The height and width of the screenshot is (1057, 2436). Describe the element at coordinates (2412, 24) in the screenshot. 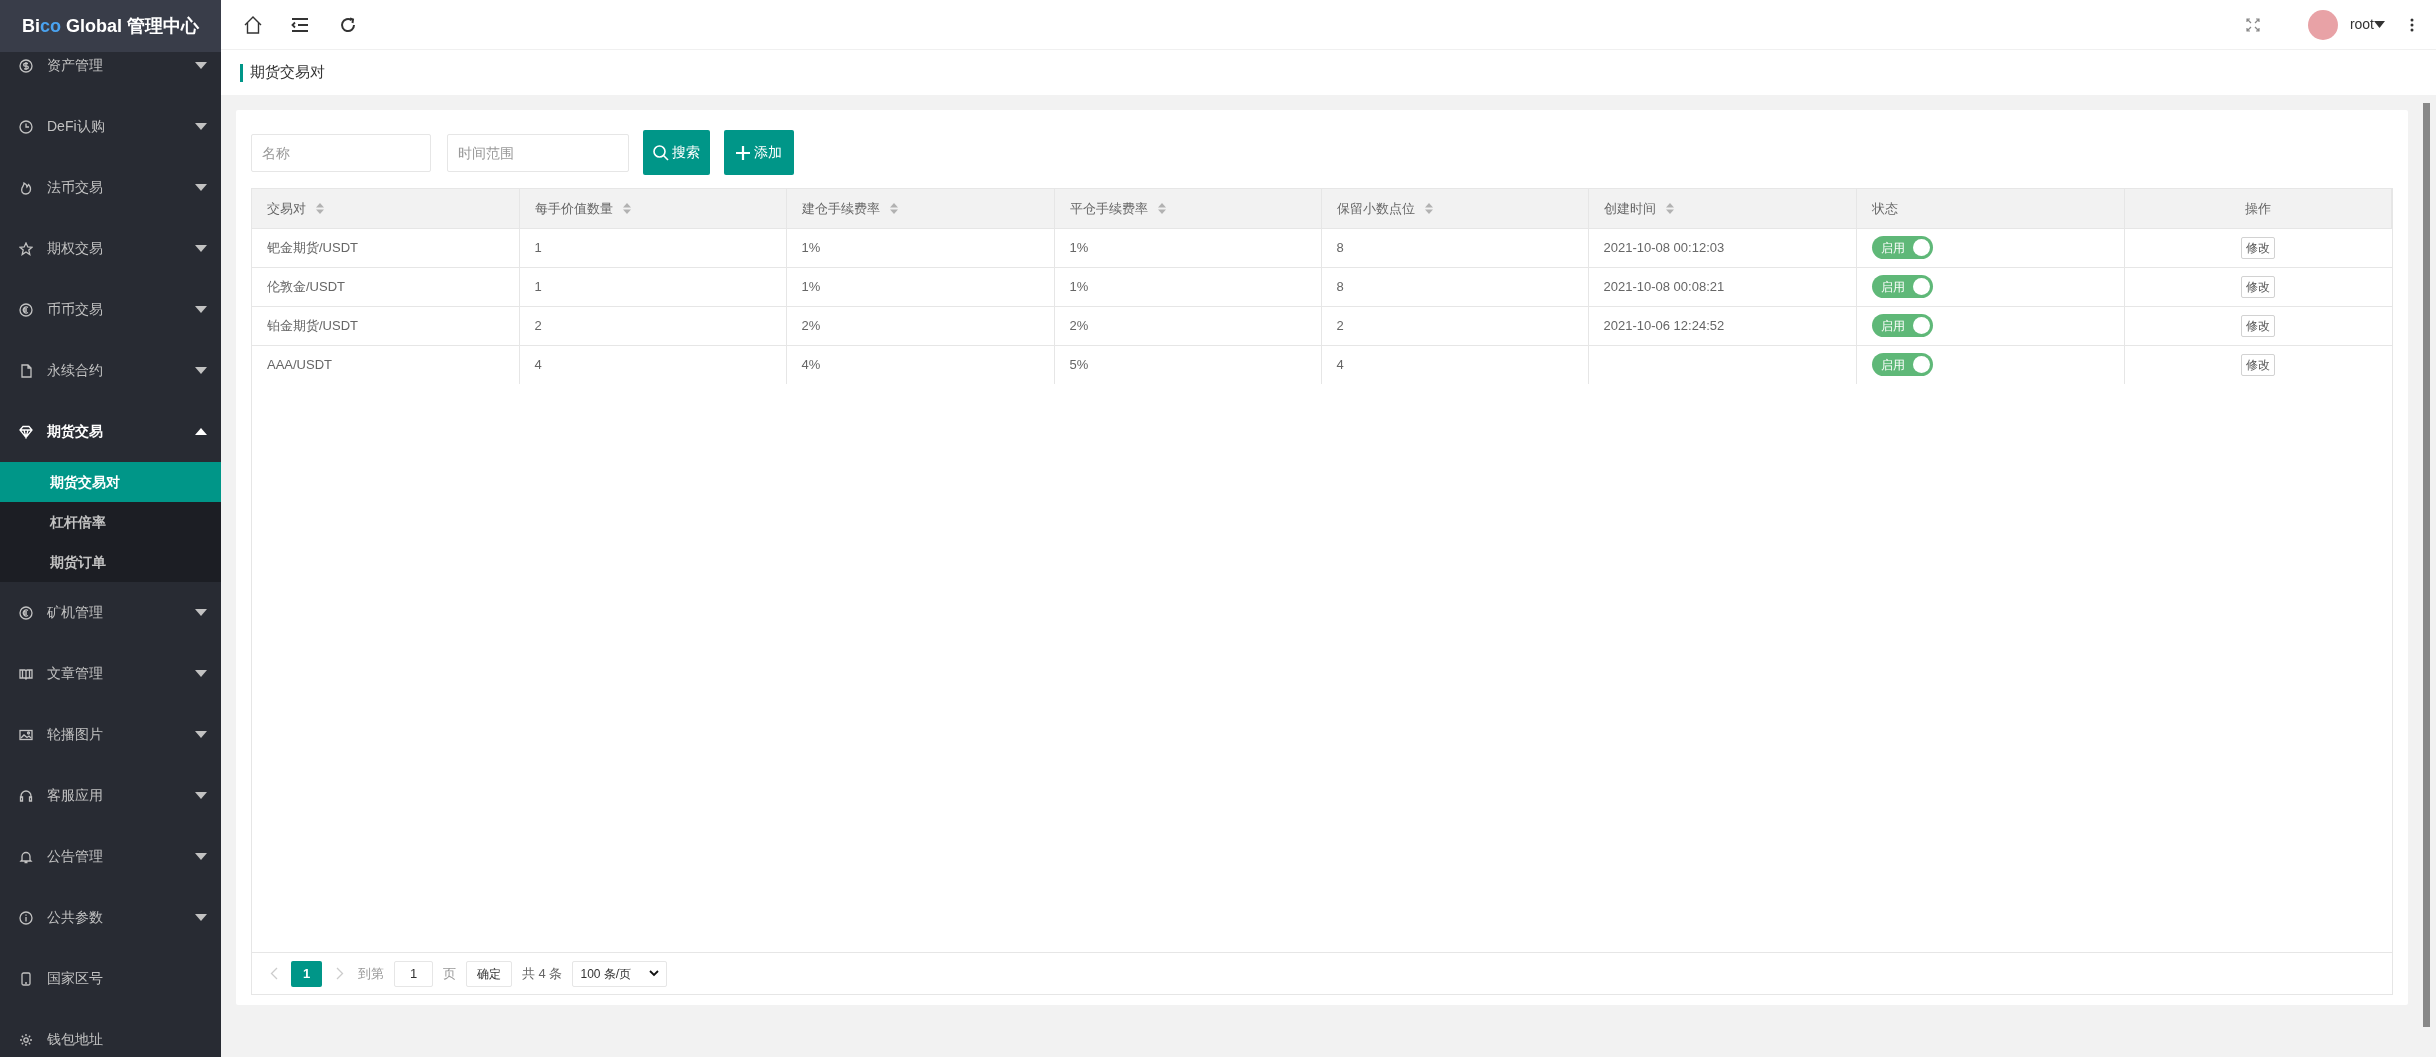

I see `more-icon` at that location.